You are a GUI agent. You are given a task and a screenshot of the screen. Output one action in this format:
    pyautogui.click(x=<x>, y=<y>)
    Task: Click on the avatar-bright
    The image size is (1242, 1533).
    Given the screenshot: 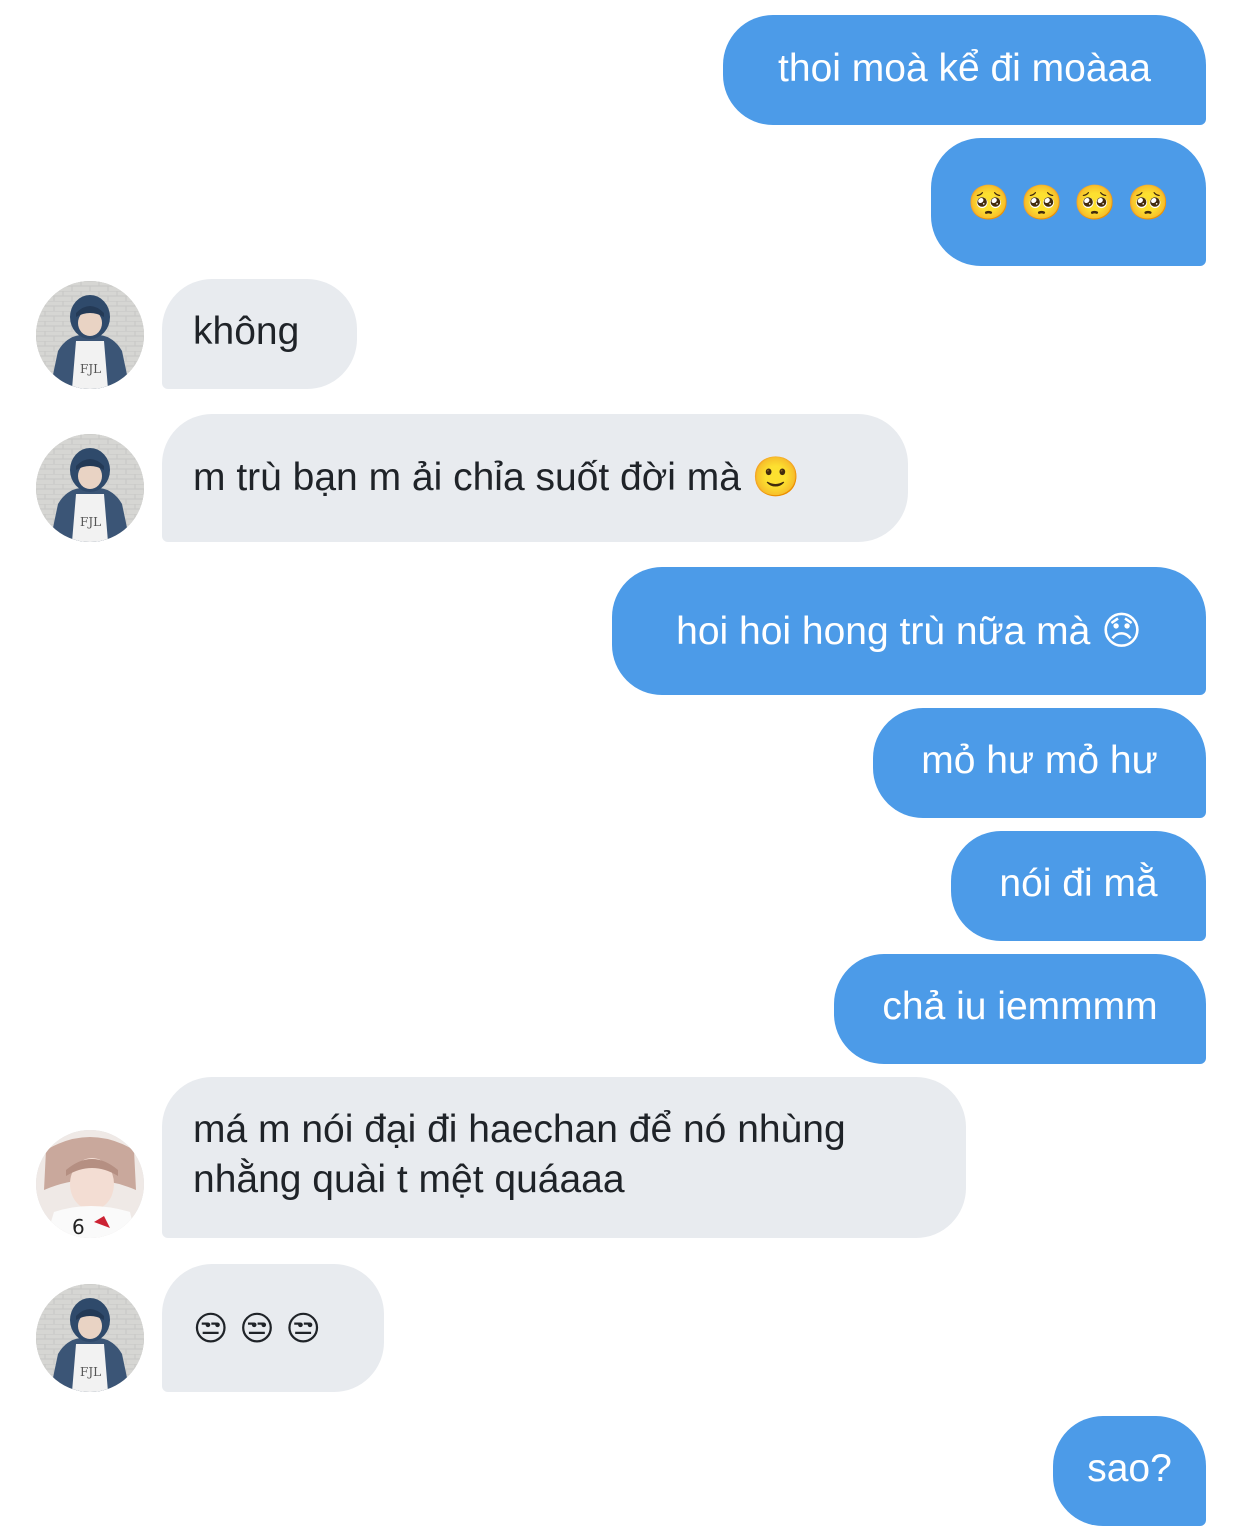 What is the action you would take?
    pyautogui.click(x=90, y=1184)
    